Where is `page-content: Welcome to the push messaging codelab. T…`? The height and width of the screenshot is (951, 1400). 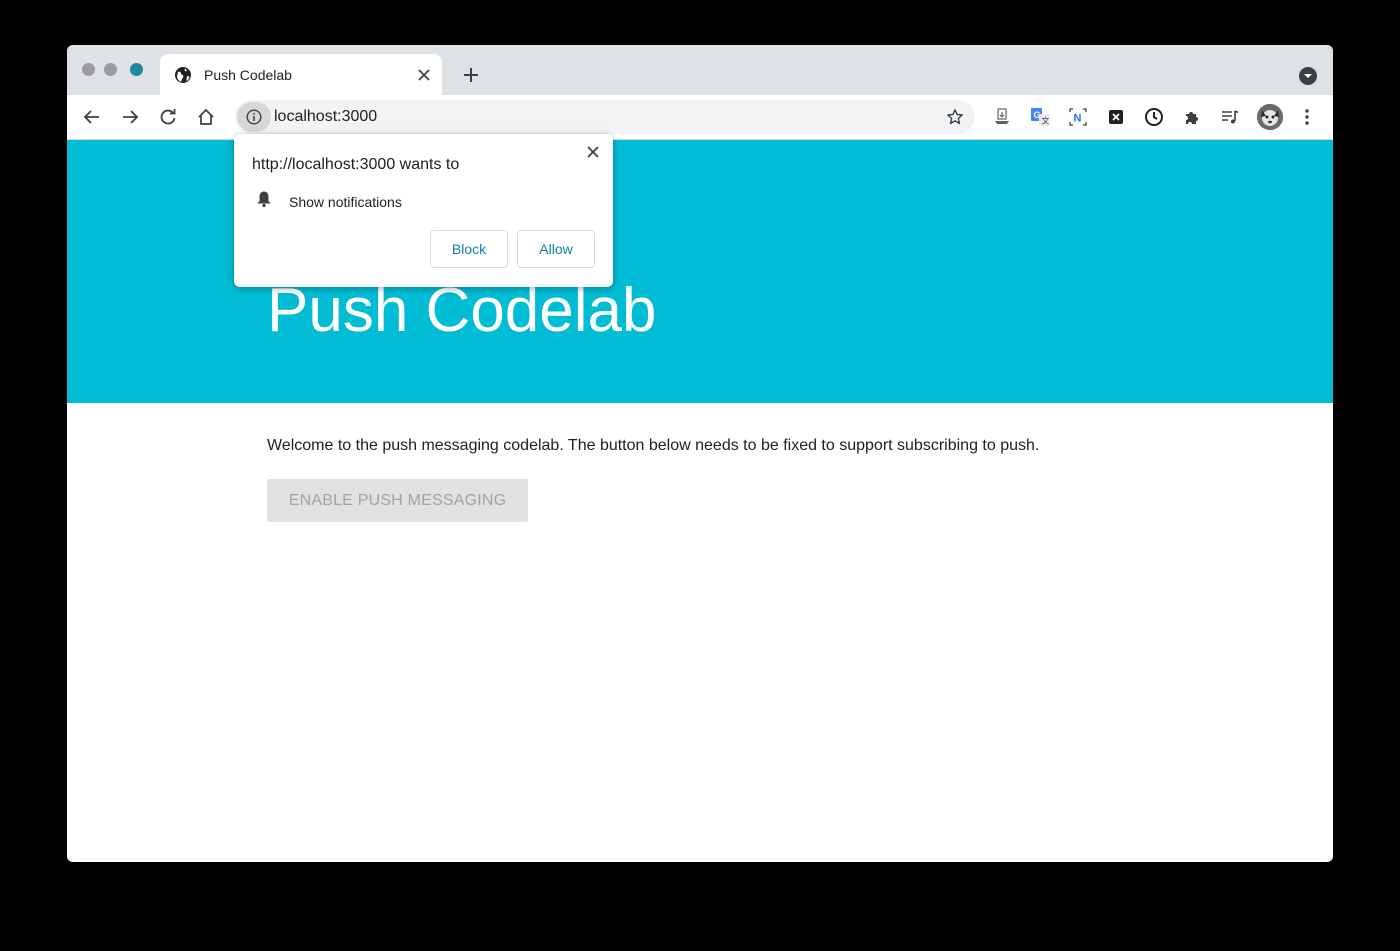
page-content: Welcome to the push messaging codelab. T… is located at coordinates (653, 479).